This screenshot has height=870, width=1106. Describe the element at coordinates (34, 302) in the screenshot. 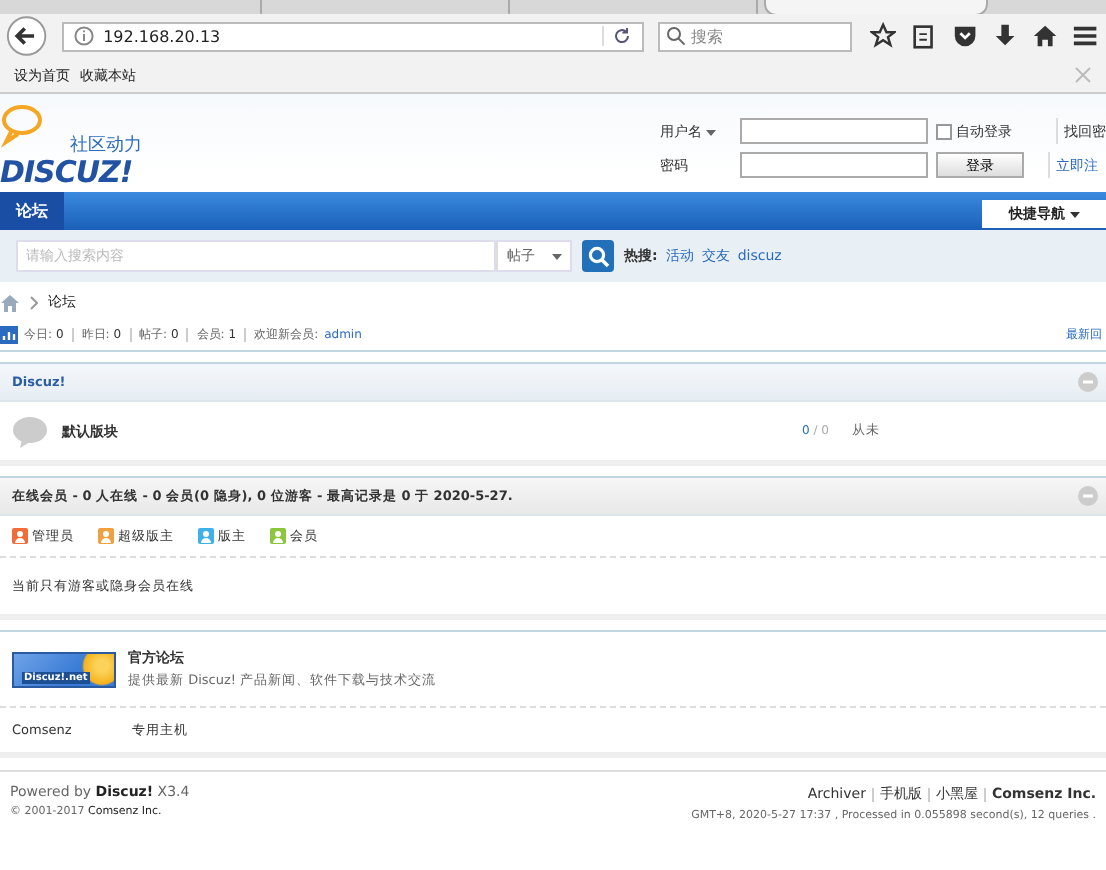

I see `chevron-icon` at that location.